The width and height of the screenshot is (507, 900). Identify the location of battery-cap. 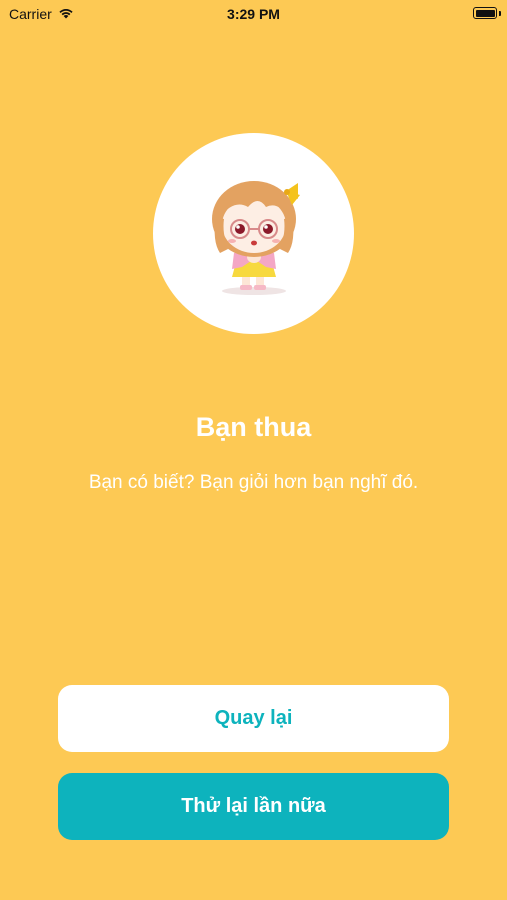
(500, 13).